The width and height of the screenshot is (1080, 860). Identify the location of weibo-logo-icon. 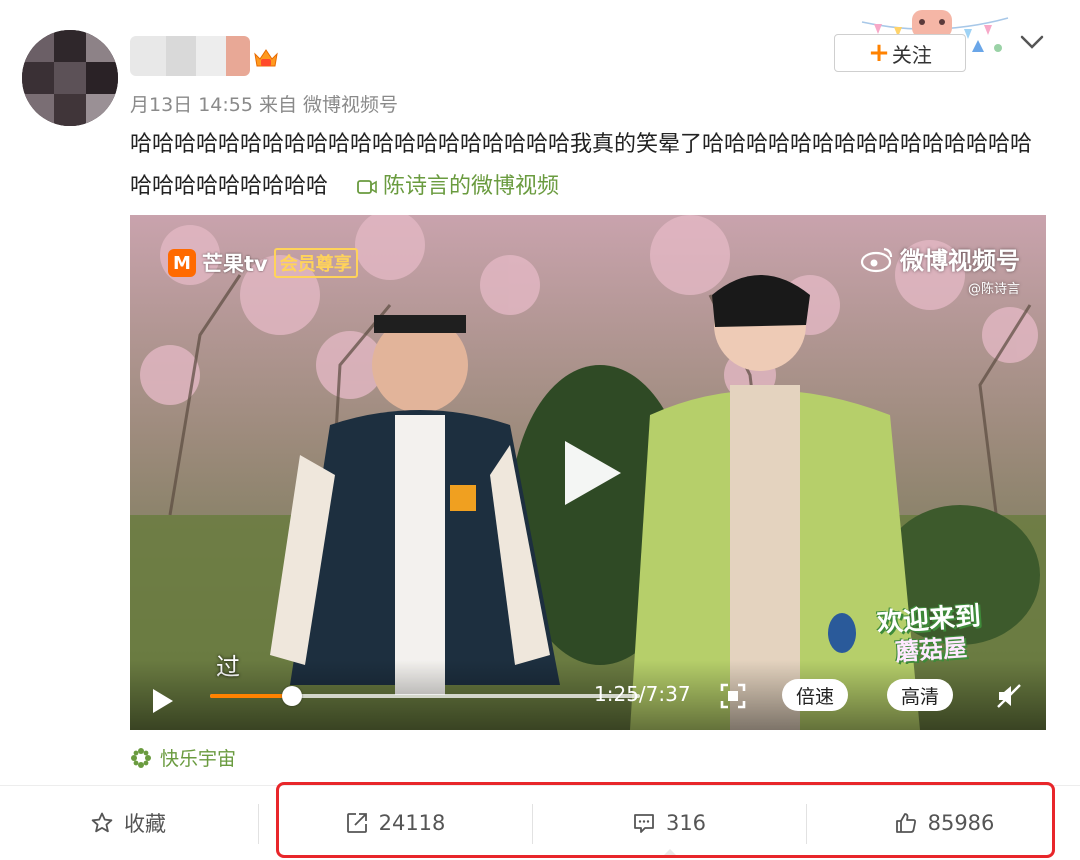
(876, 259).